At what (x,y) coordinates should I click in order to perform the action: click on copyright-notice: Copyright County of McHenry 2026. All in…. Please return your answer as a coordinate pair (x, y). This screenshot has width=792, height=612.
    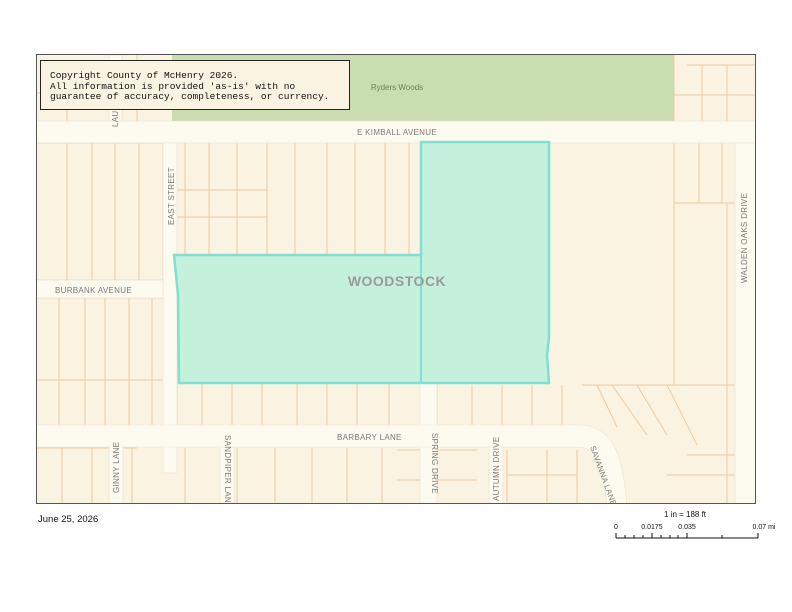
    Looking at the image, I should click on (195, 85).